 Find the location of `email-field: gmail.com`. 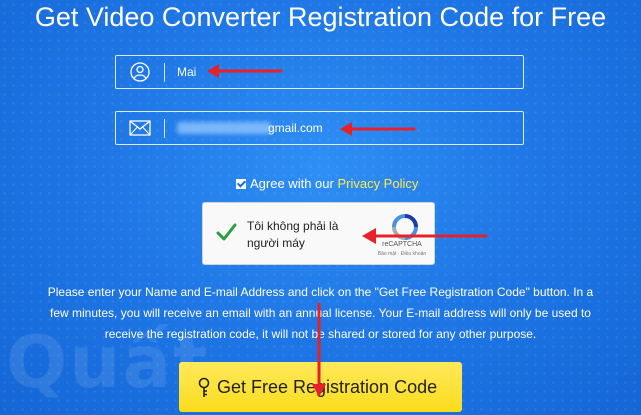

email-field: gmail.com is located at coordinates (319, 128).